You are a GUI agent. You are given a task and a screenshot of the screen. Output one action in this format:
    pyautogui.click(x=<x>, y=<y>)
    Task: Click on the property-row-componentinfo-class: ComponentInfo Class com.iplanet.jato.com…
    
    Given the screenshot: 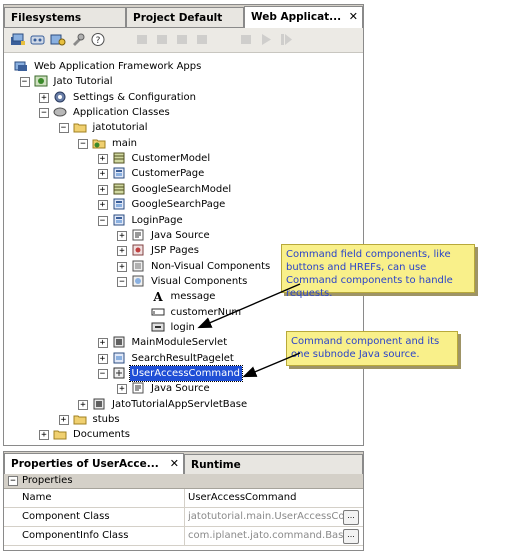 What is the action you would take?
    pyautogui.click(x=183, y=536)
    